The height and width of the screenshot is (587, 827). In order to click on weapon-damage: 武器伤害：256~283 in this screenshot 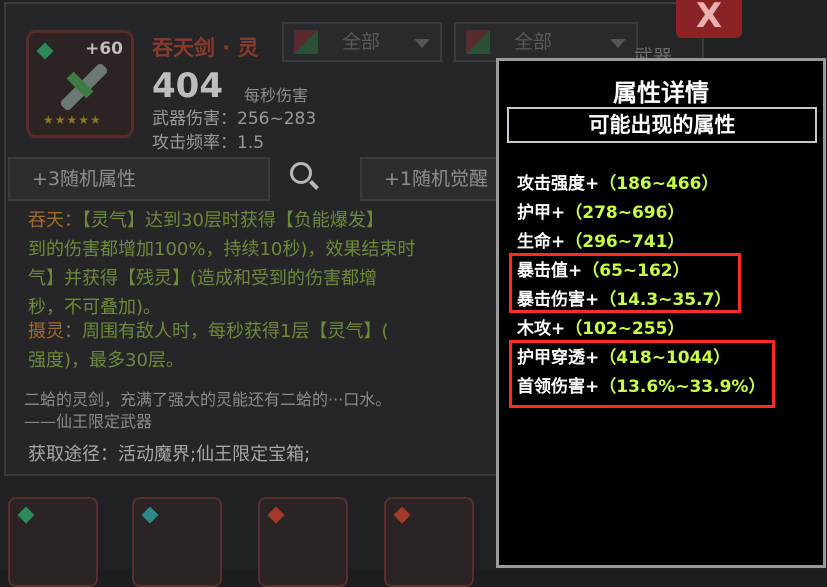, I will do `click(234, 119)`.